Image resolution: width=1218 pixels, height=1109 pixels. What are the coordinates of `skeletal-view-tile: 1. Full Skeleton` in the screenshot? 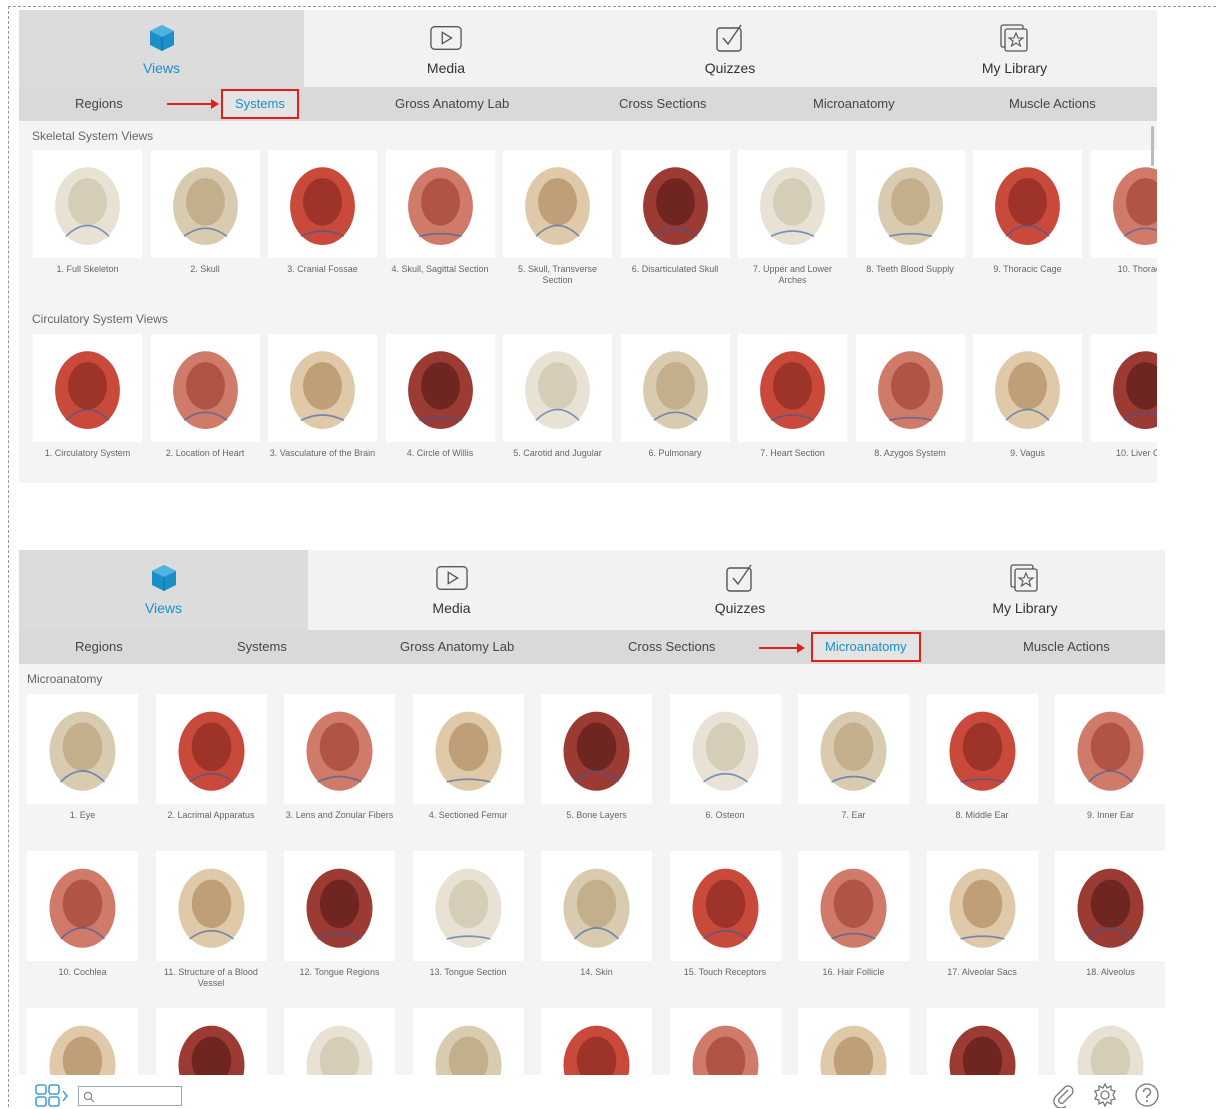 It's located at (87, 219).